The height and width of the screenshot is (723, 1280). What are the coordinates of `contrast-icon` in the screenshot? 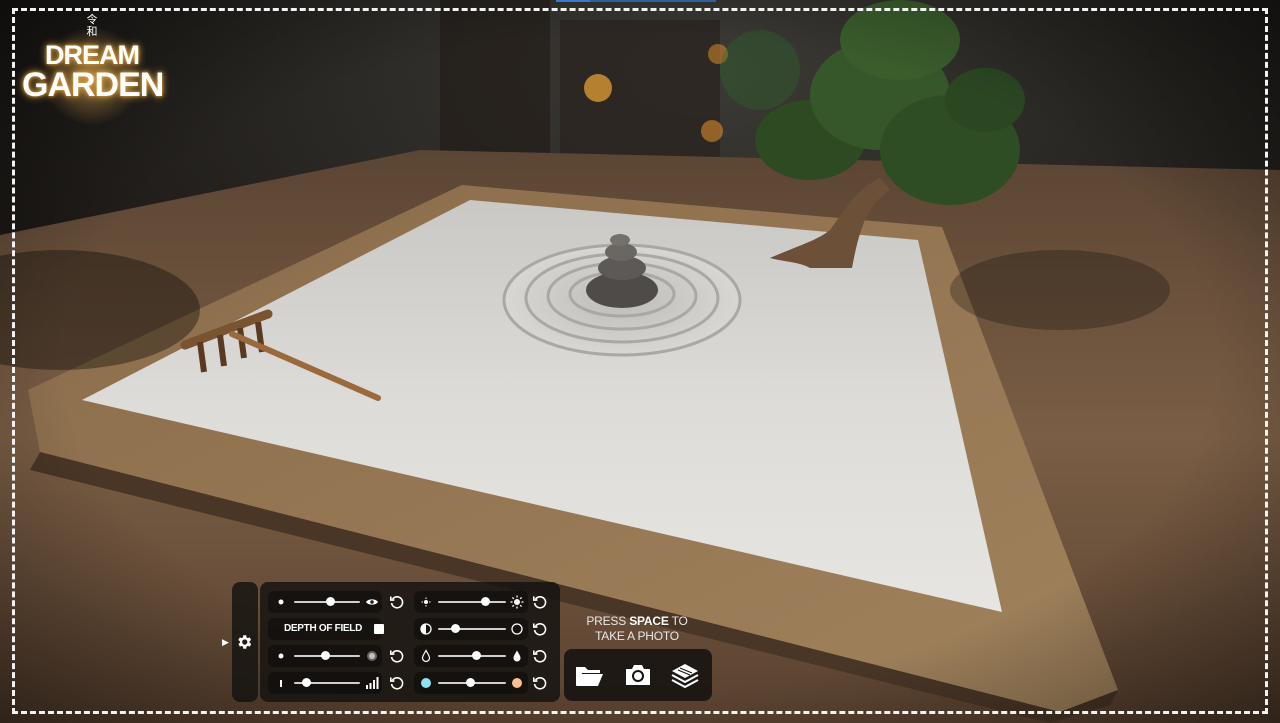 It's located at (426, 629).